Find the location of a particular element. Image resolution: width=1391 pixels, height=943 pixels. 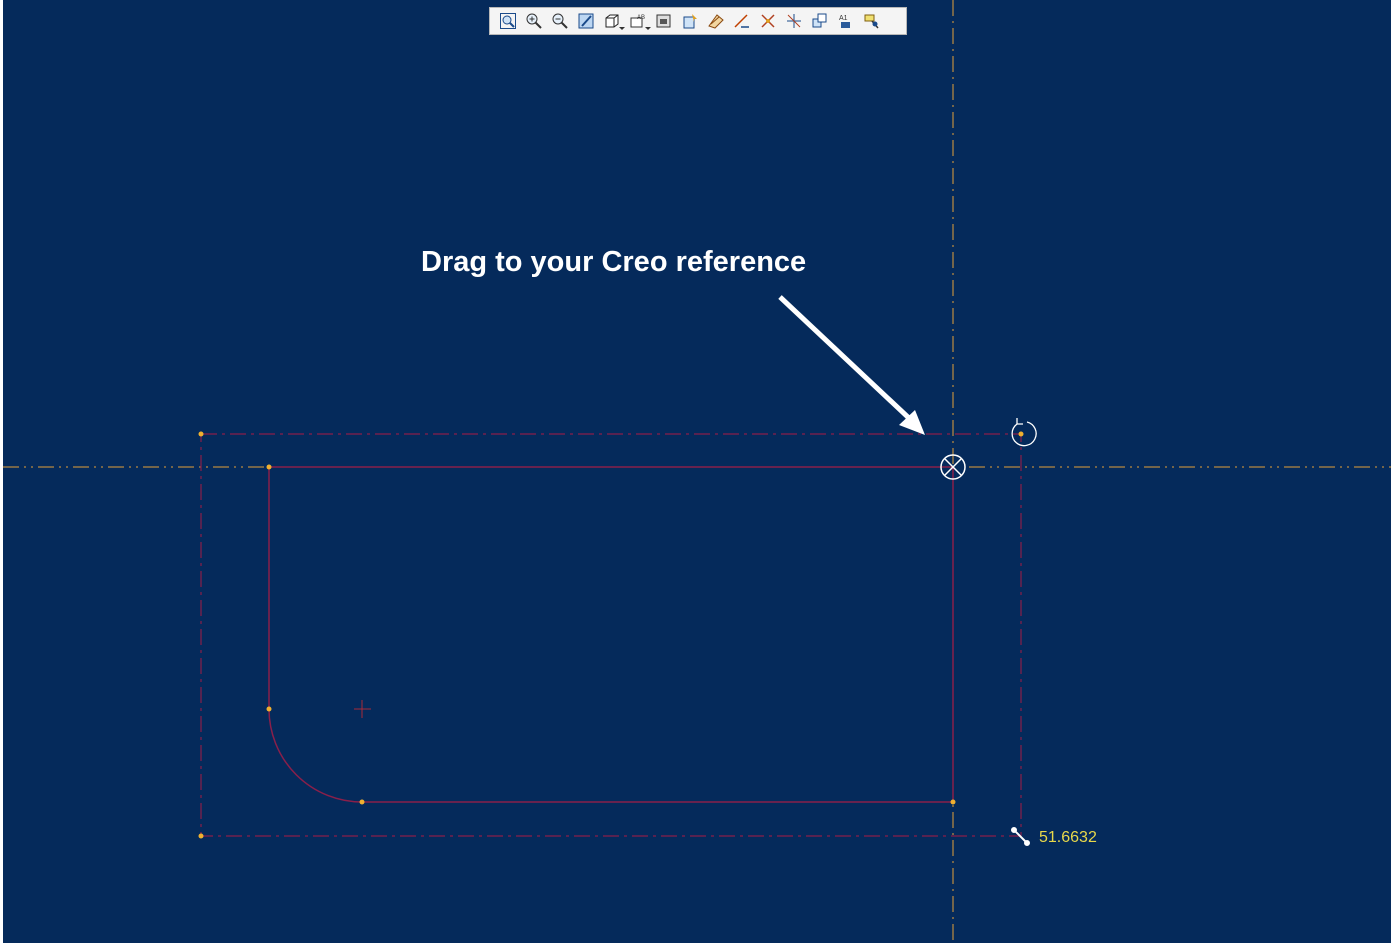

constraint-display-button is located at coordinates (742, 21).